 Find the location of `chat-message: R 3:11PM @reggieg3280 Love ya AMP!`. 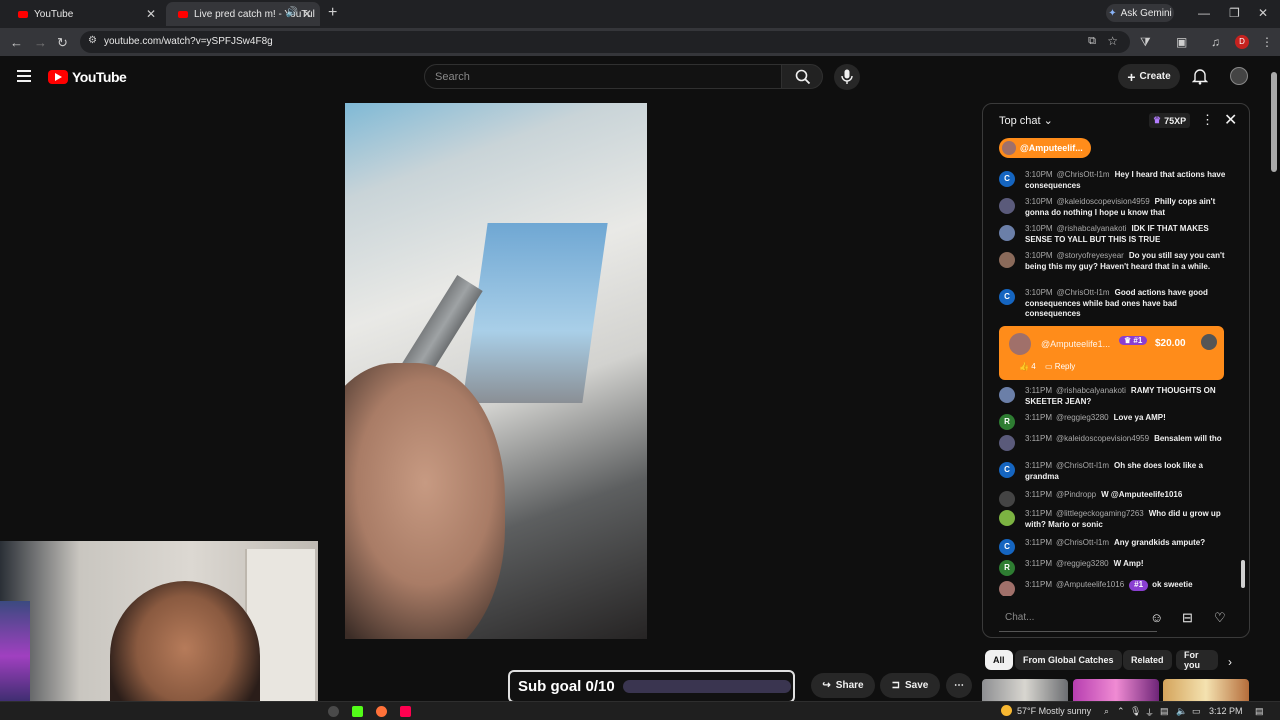

chat-message: R 3:11PM @reggieg3280 Love ya AMP! is located at coordinates (1113, 421).